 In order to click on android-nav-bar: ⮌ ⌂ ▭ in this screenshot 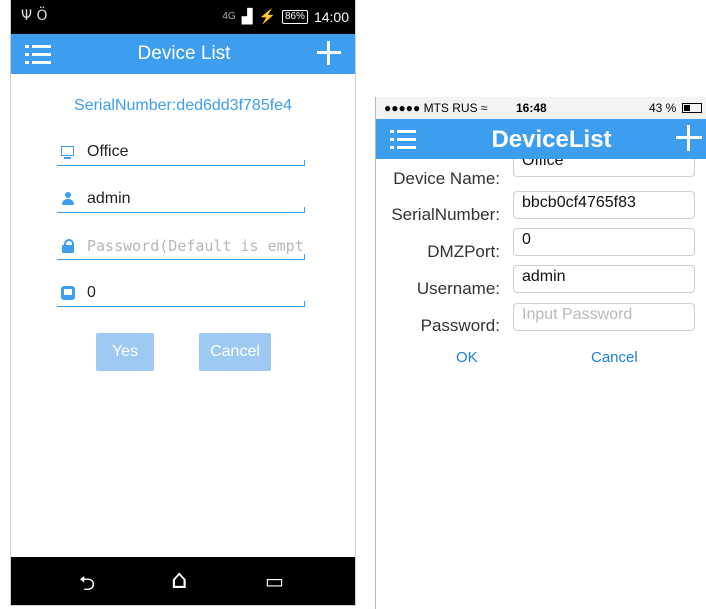, I will do `click(183, 581)`.